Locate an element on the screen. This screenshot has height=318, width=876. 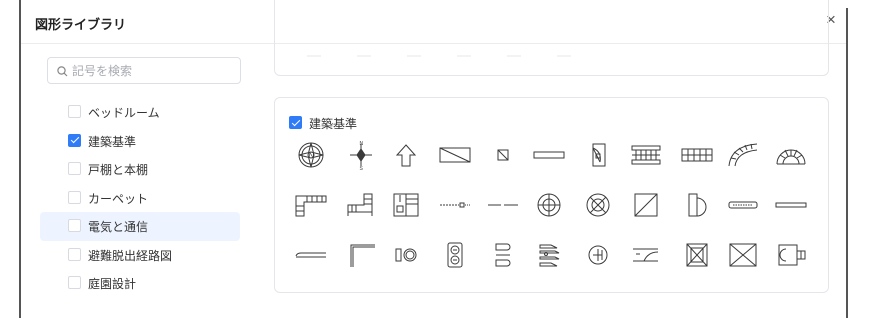
category-item: 避難脱出経路図 is located at coordinates (140, 255).